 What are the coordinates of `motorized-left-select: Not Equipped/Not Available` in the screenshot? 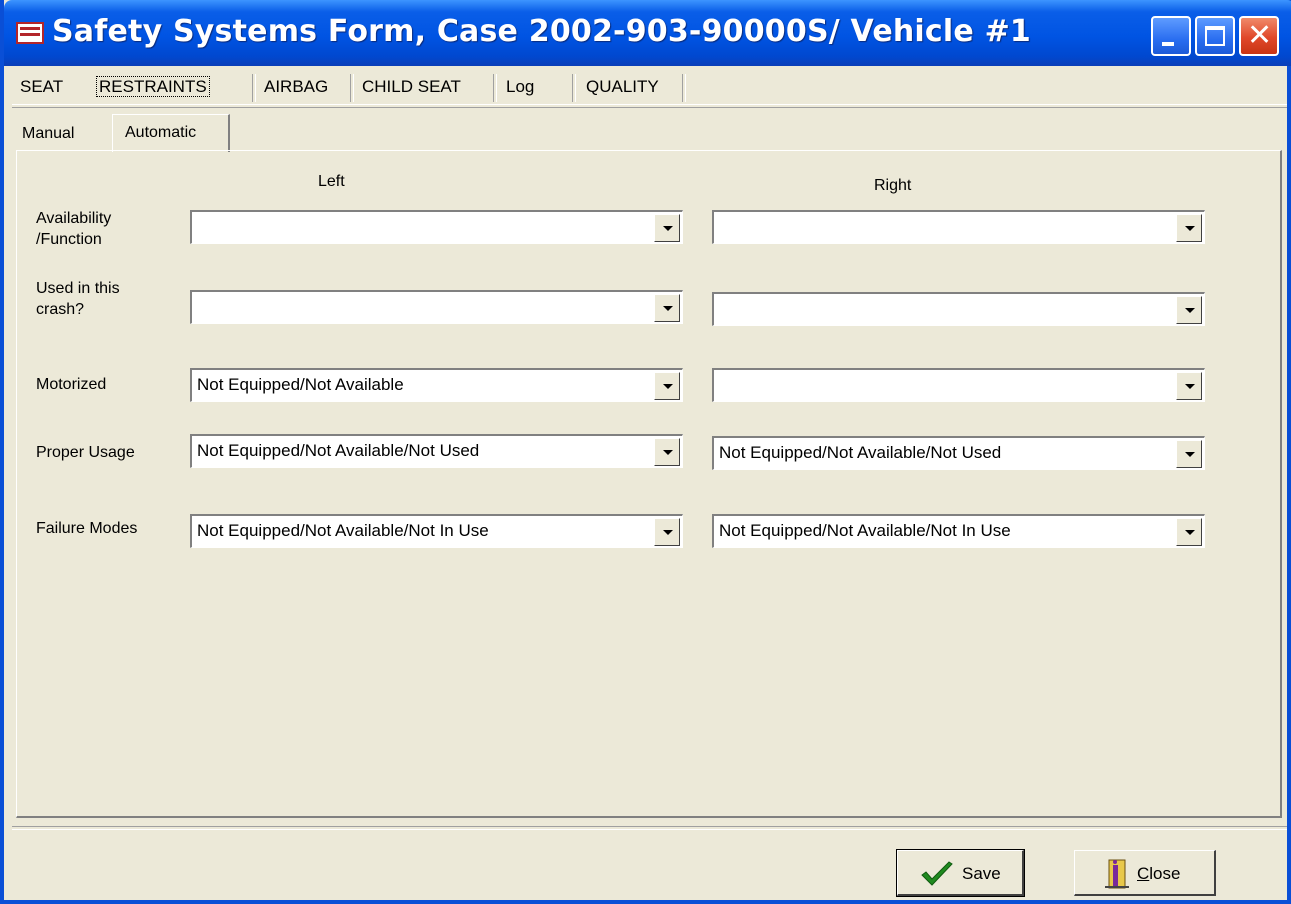 It's located at (436, 385).